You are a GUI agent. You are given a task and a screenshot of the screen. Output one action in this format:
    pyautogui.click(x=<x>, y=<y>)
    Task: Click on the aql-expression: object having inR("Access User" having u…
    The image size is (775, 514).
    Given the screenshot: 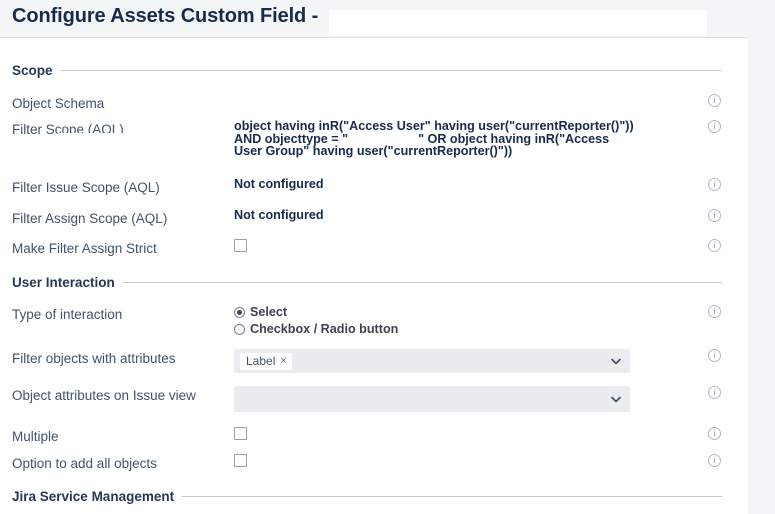 What is the action you would take?
    pyautogui.click(x=434, y=138)
    